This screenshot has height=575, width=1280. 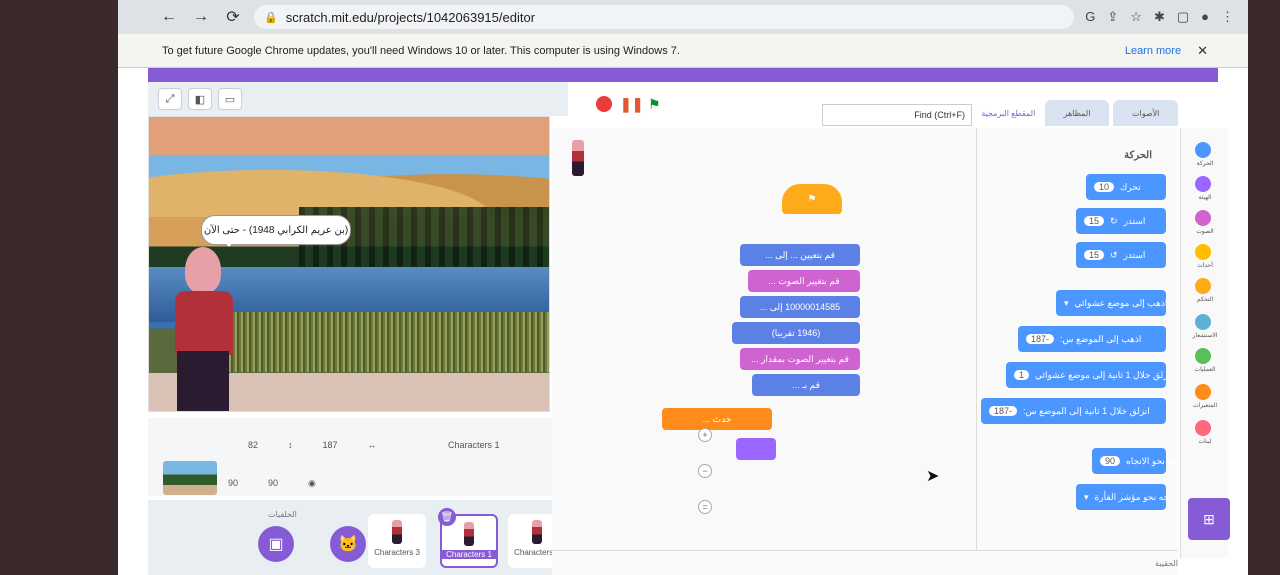 I want to click on palette-block-label: اذهب إلى الموضع س:, so click(x=1101, y=338).